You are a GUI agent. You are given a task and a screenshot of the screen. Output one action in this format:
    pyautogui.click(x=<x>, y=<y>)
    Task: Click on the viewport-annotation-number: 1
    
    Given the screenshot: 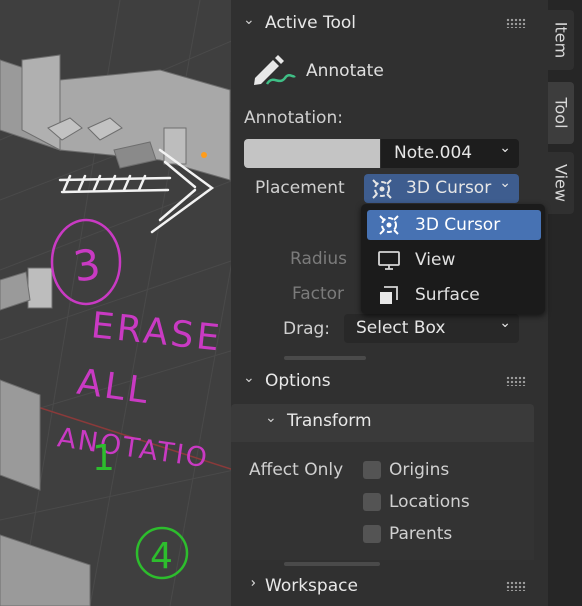 What is the action you would take?
    pyautogui.click(x=103, y=458)
    